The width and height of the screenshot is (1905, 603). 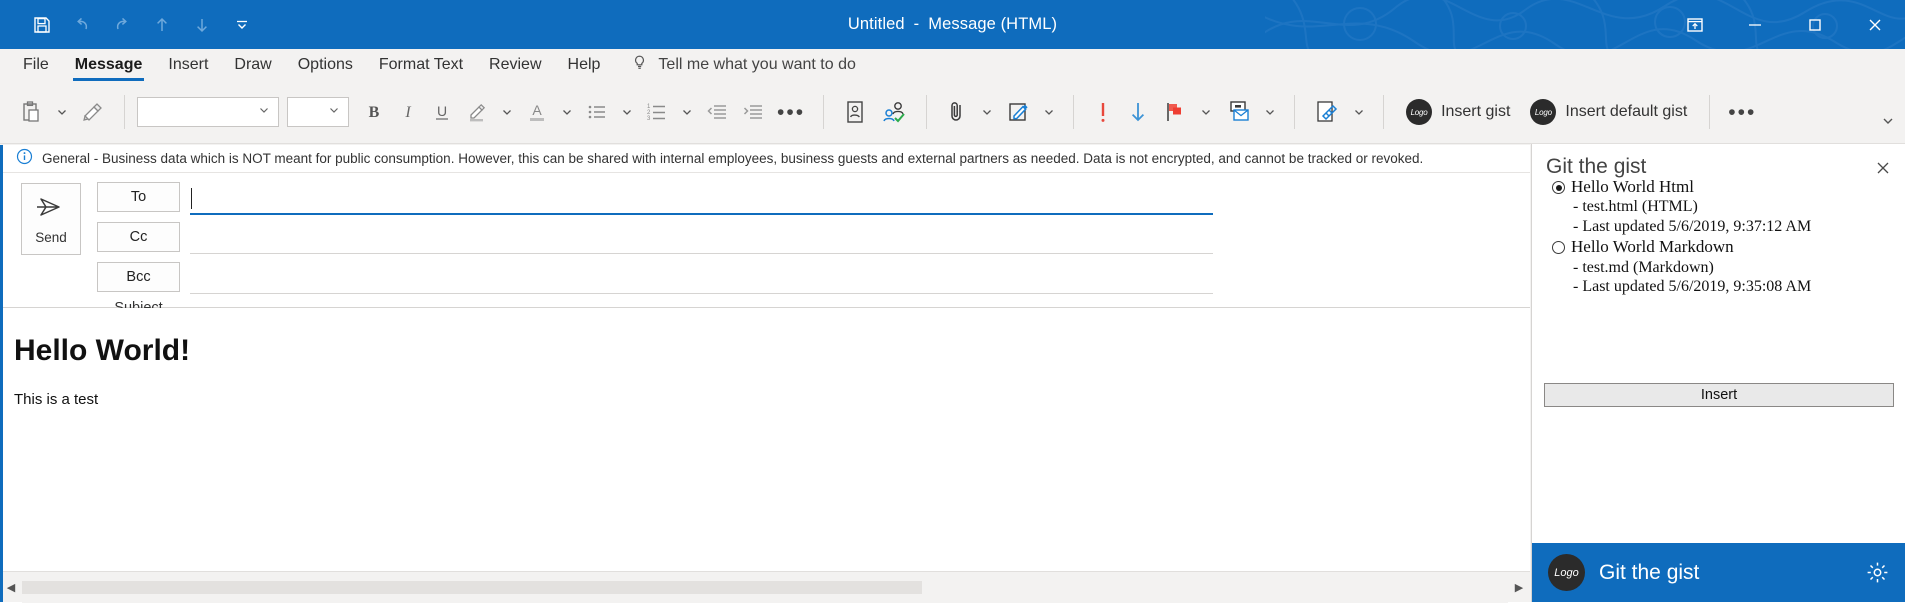 I want to click on ribbon-tab-help: Help, so click(x=584, y=65).